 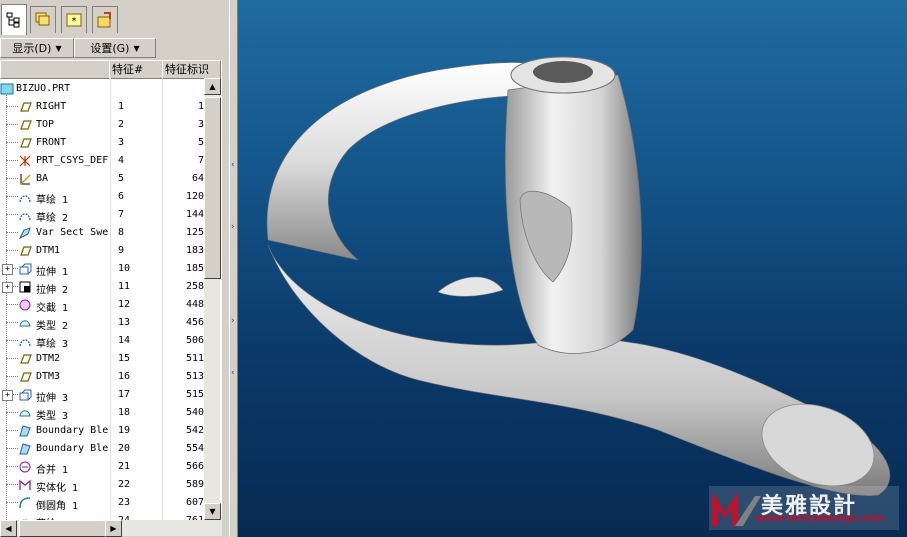 I want to click on feature-number: 16, so click(x=124, y=376).